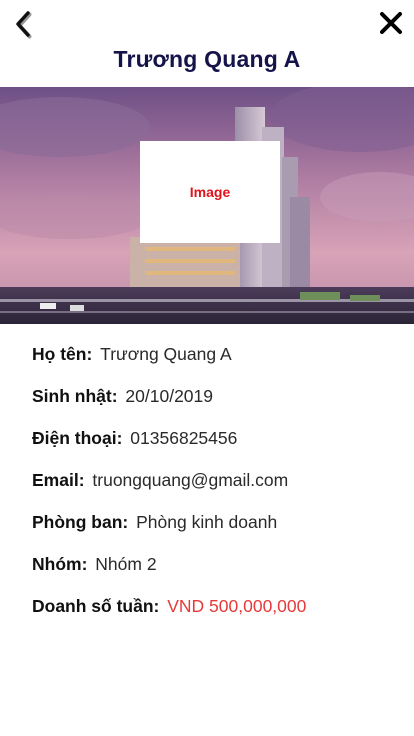 This screenshot has width=414, height=736. Describe the element at coordinates (166, 354) in the screenshot. I see `name-value: Trương Quang A` at that location.